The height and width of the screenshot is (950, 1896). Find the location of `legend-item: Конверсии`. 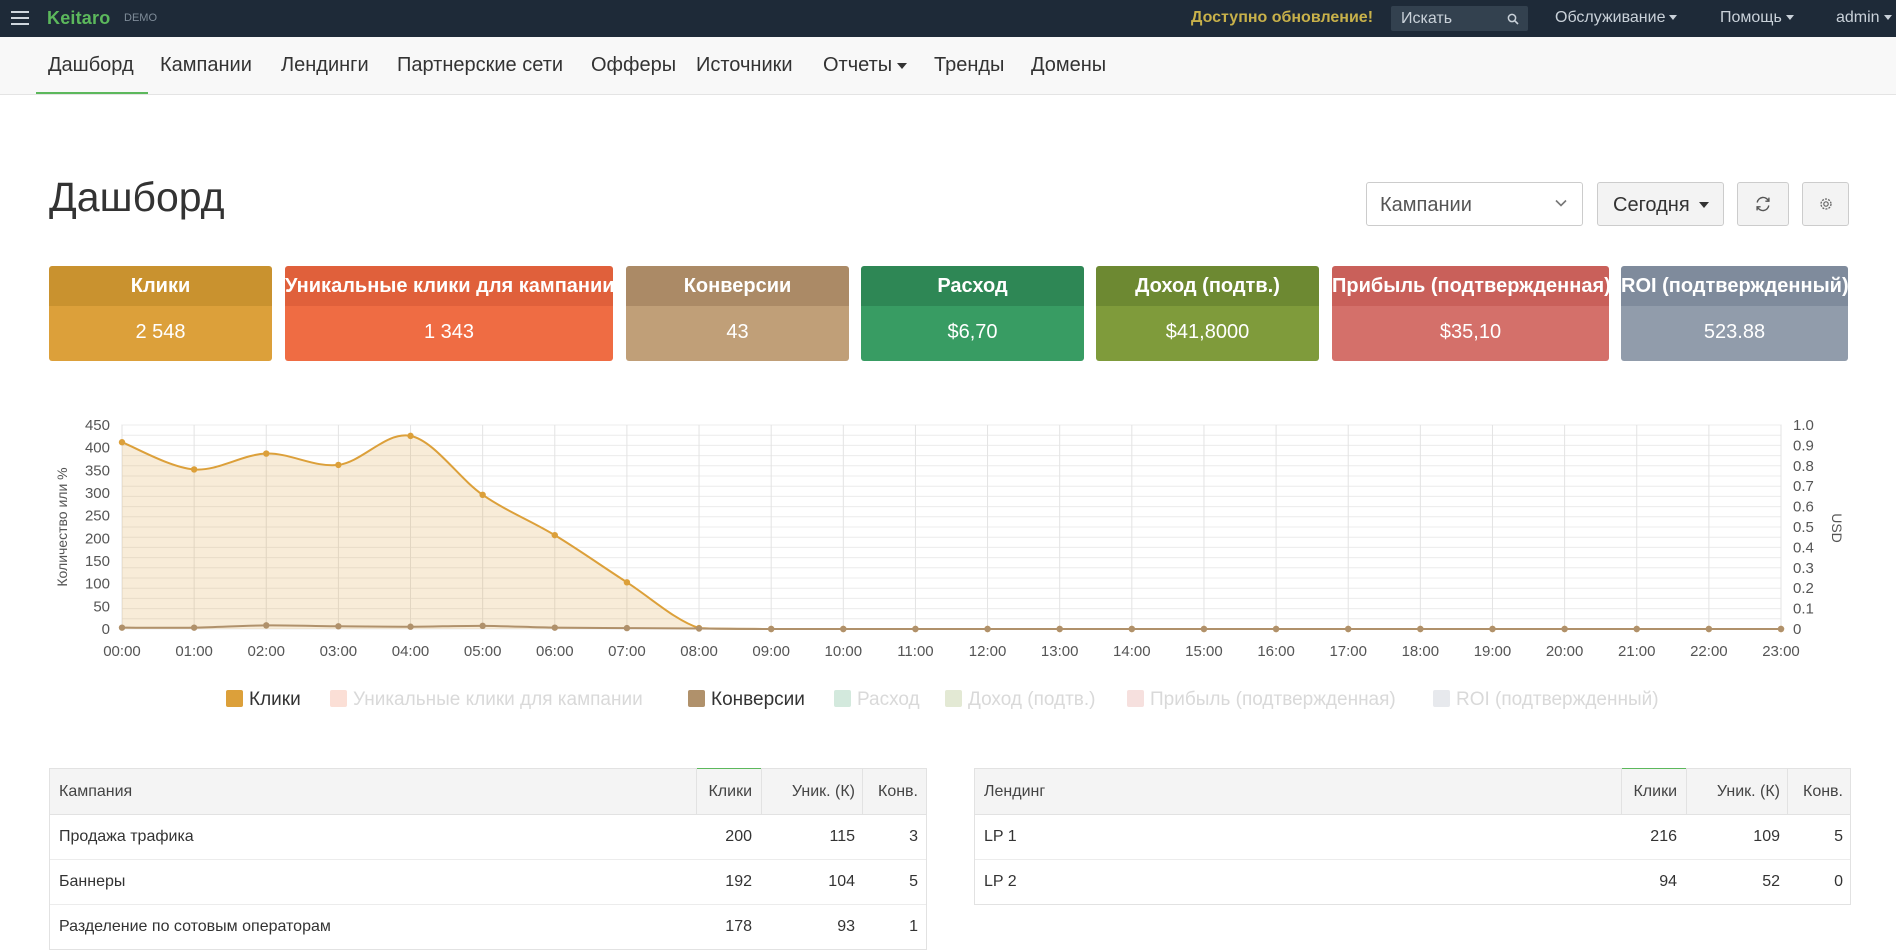

legend-item: Конверсии is located at coordinates (746, 700).